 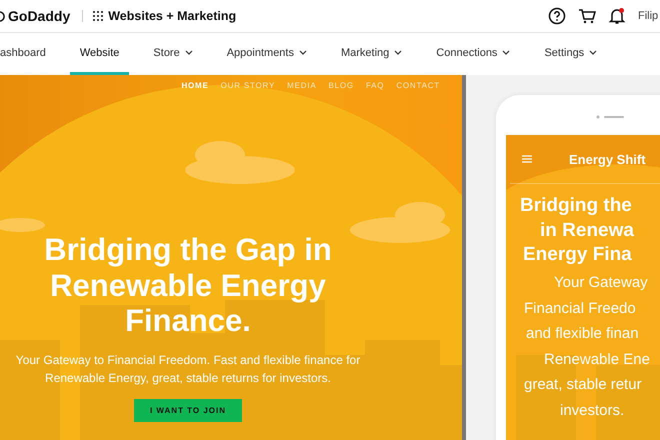 What do you see at coordinates (464, 257) in the screenshot?
I see `scrollbar` at bounding box center [464, 257].